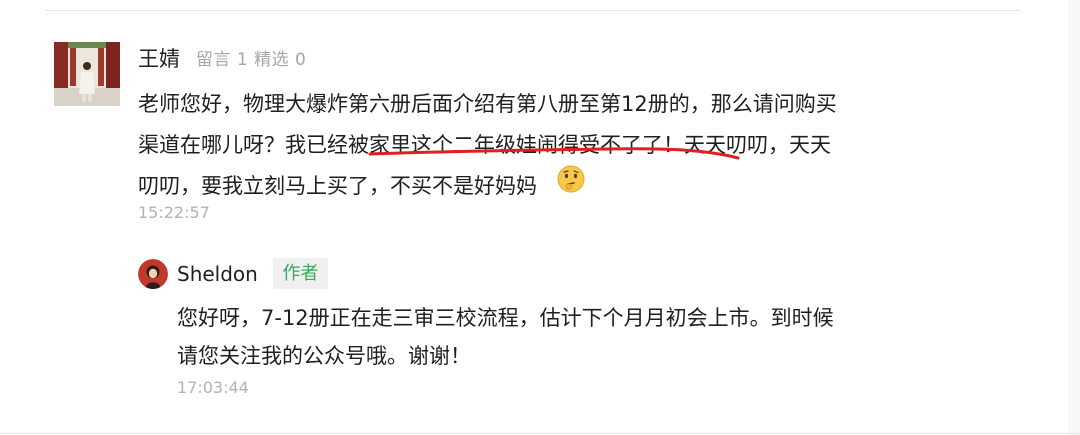 The width and height of the screenshot is (1080, 435). Describe the element at coordinates (554, 153) in the screenshot. I see `red-underline-annotation` at that location.